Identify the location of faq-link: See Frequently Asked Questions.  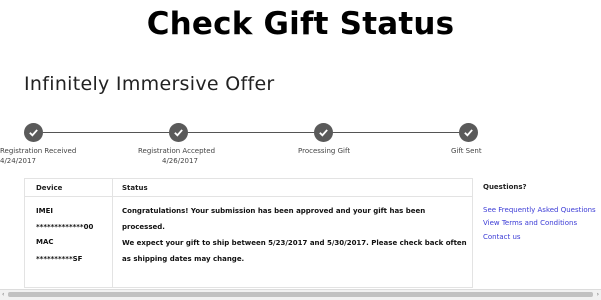
(539, 210).